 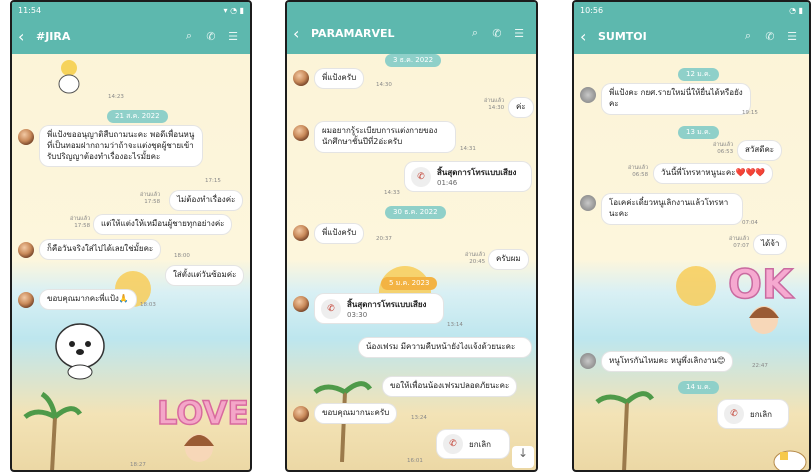 What do you see at coordinates (148, 305) in the screenshot?
I see `message-time: 18:03` at bounding box center [148, 305].